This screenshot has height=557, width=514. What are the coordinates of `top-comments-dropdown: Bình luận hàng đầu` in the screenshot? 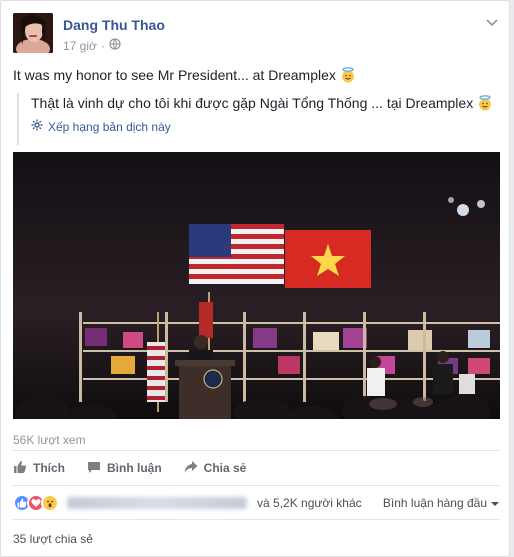 It's located at (441, 503).